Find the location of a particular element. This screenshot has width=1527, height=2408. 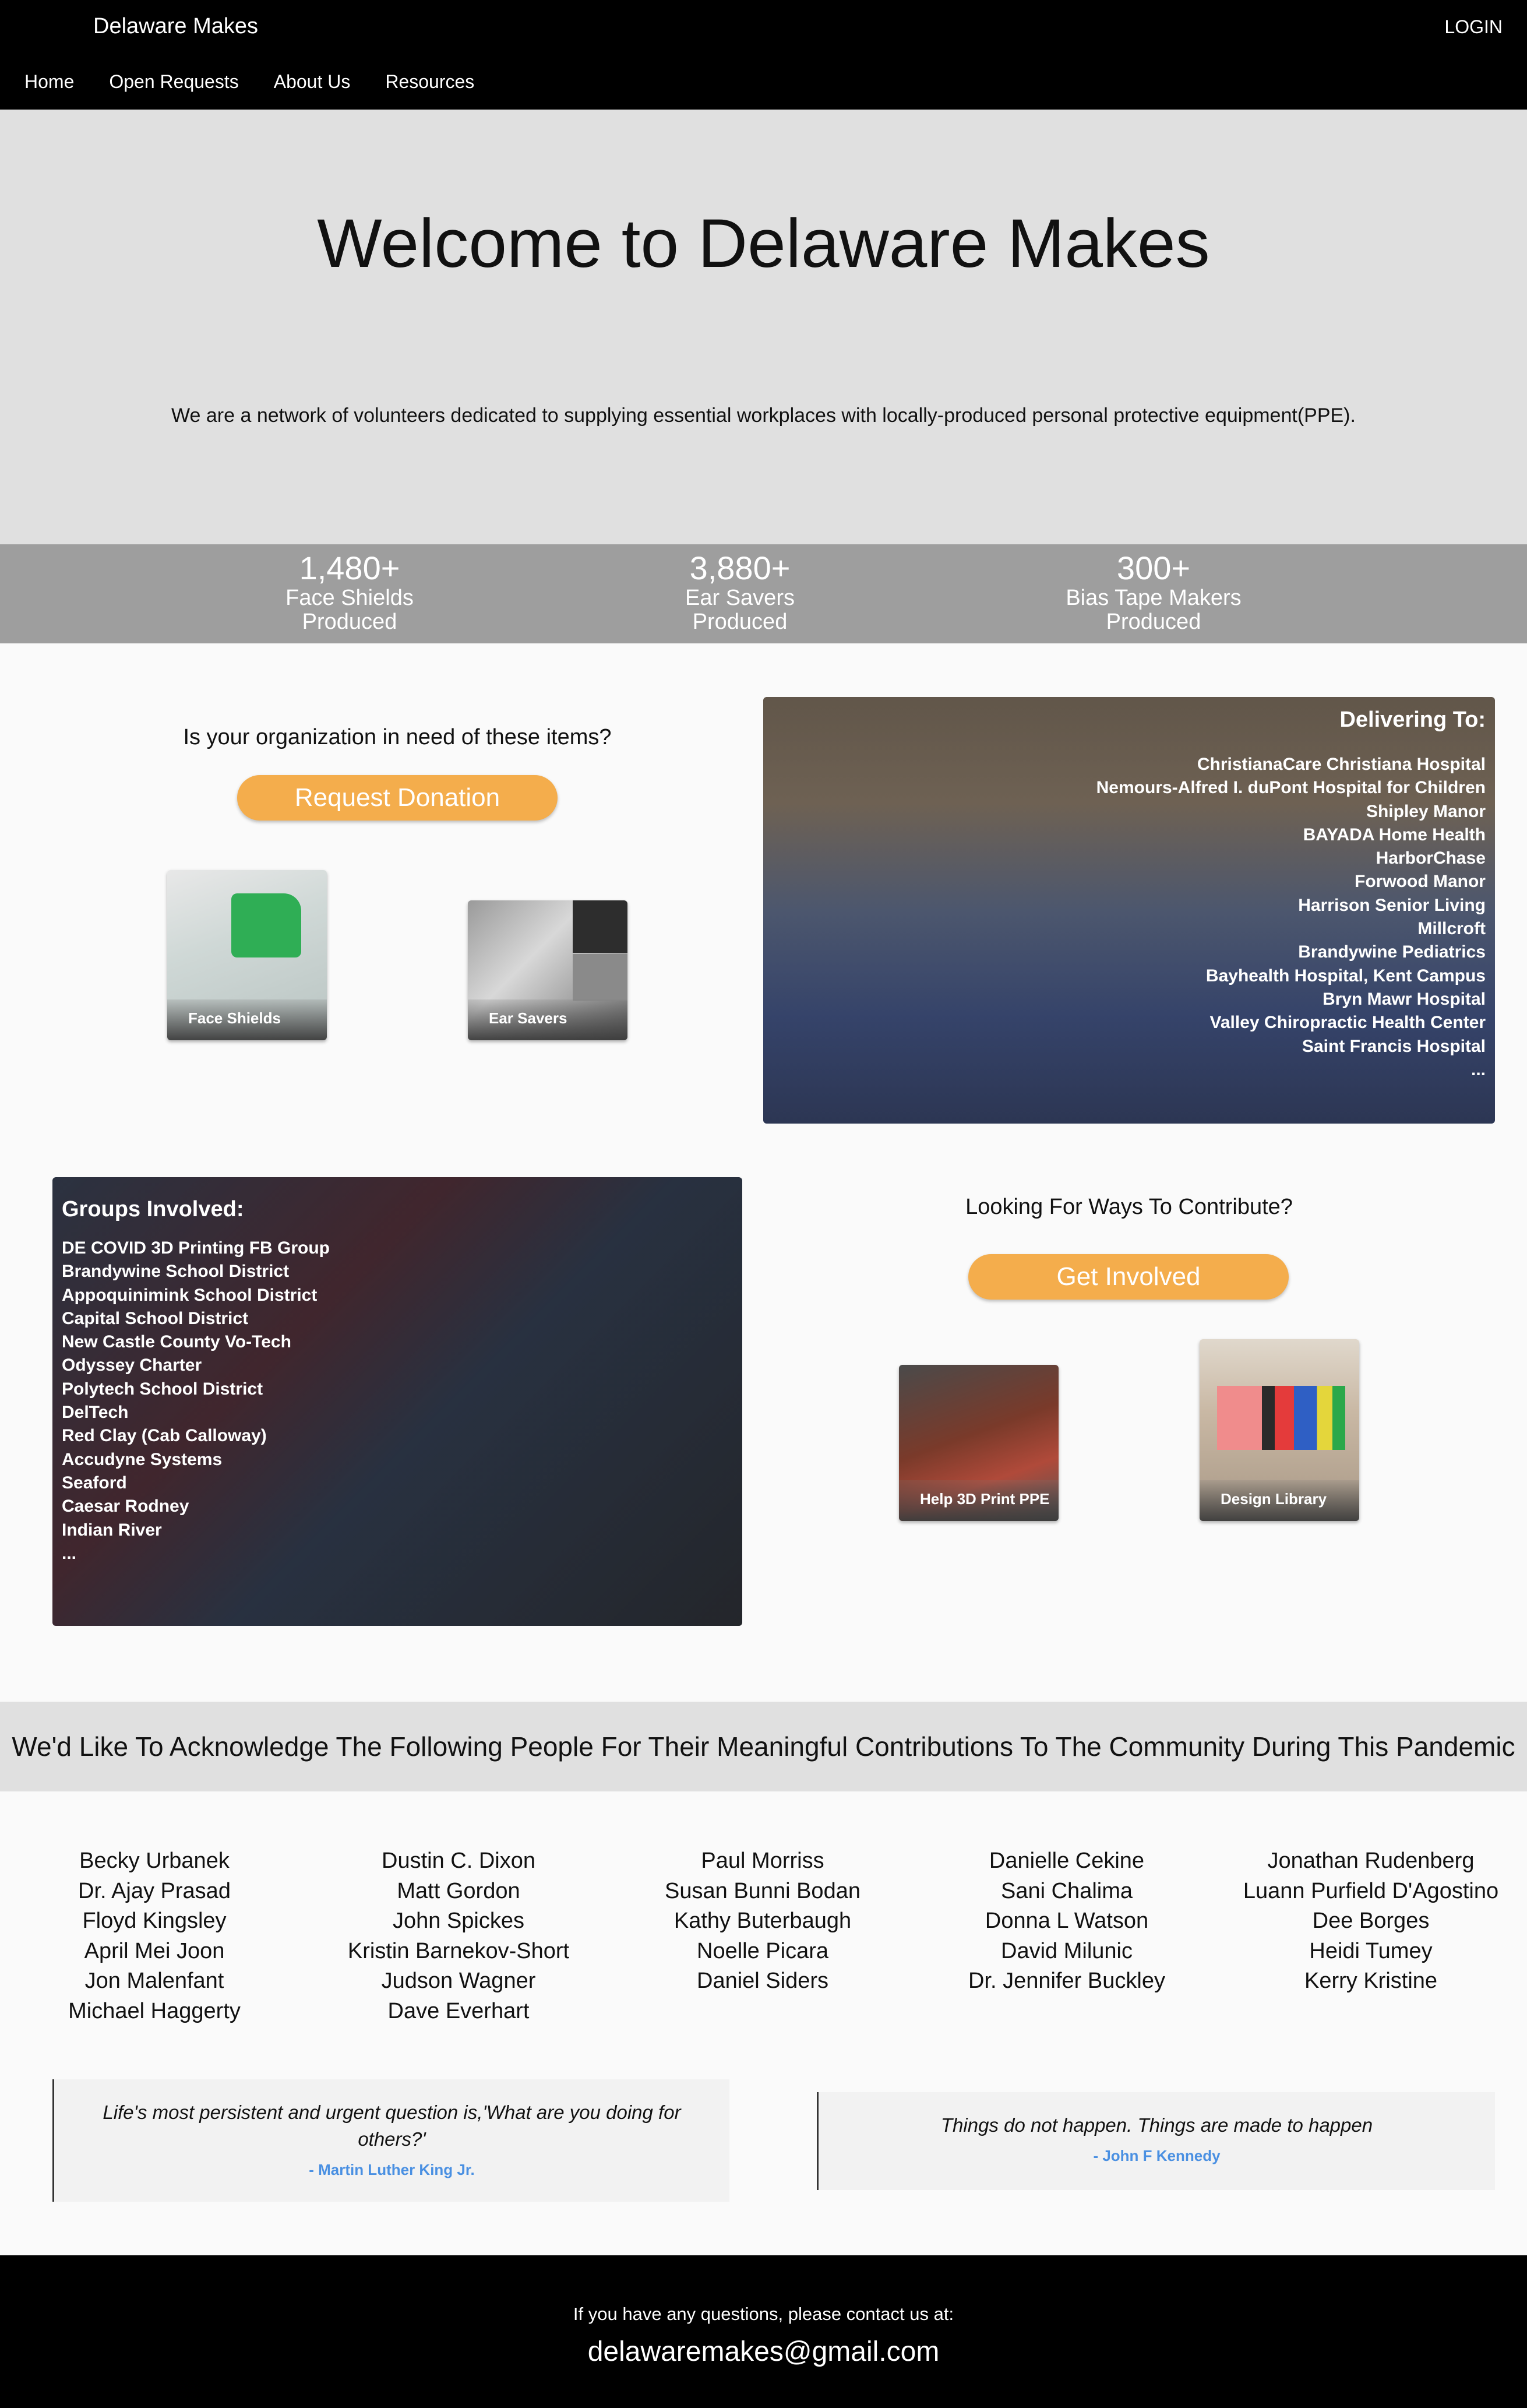

list-item: Harrison Senior Living is located at coordinates (1392, 905).